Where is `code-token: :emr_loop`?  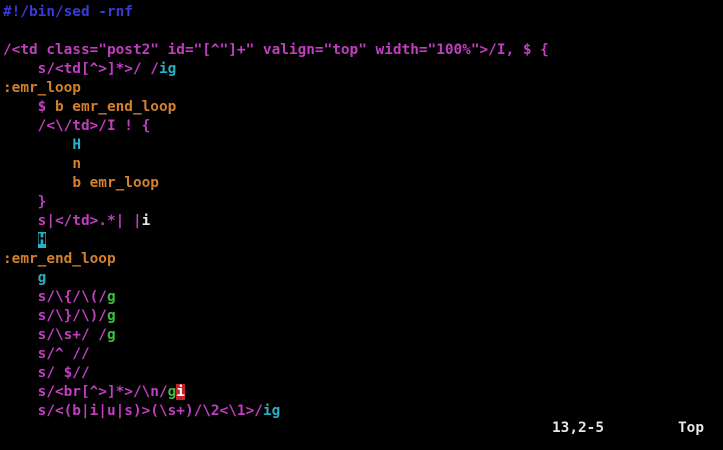 code-token: :emr_loop is located at coordinates (42, 88).